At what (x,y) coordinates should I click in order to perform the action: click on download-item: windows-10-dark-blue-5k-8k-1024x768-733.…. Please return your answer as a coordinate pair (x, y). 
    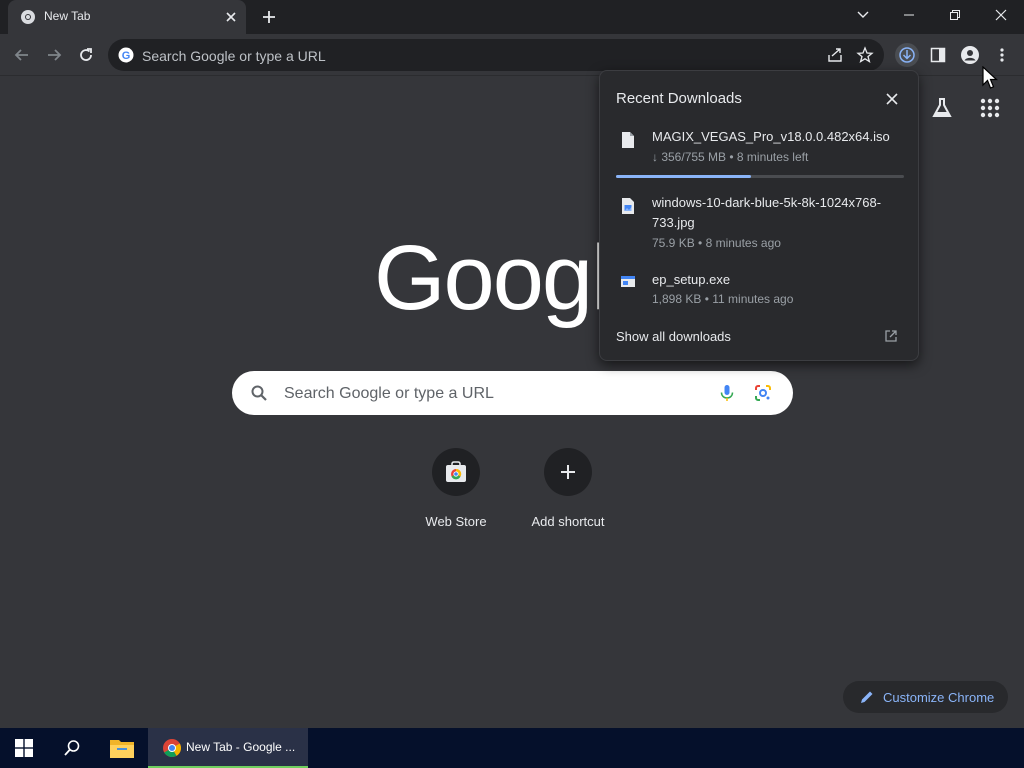
    Looking at the image, I should click on (760, 223).